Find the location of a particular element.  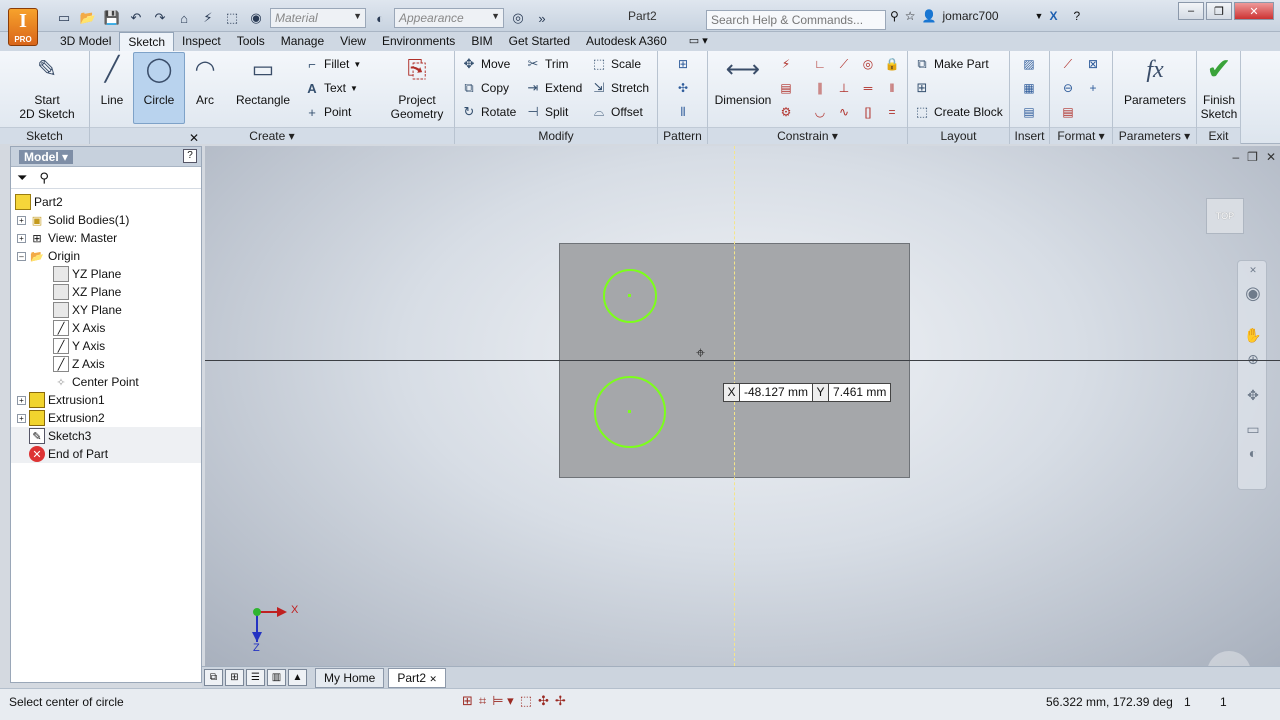

exchange-icon: X is located at coordinates (1053, 16).